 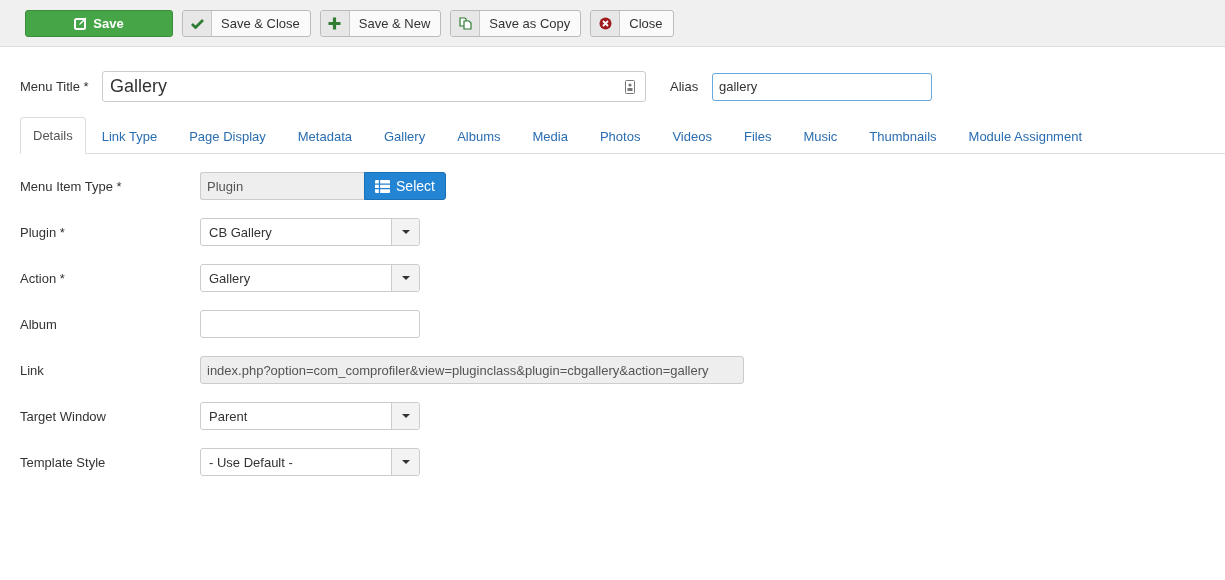 I want to click on dropdown: - Use Default -, so click(x=310, y=462).